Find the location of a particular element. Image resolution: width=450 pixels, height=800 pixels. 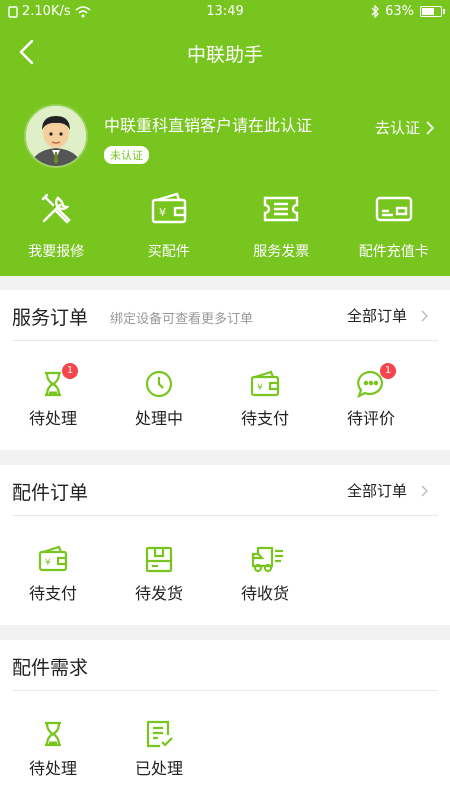

verify-status-badge: 未认证 is located at coordinates (126, 155).